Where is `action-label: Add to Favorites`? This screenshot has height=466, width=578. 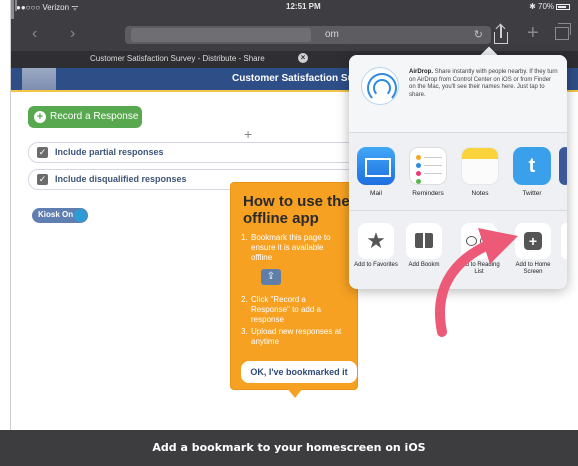
action-label: Add to Favorites is located at coordinates (376, 265).